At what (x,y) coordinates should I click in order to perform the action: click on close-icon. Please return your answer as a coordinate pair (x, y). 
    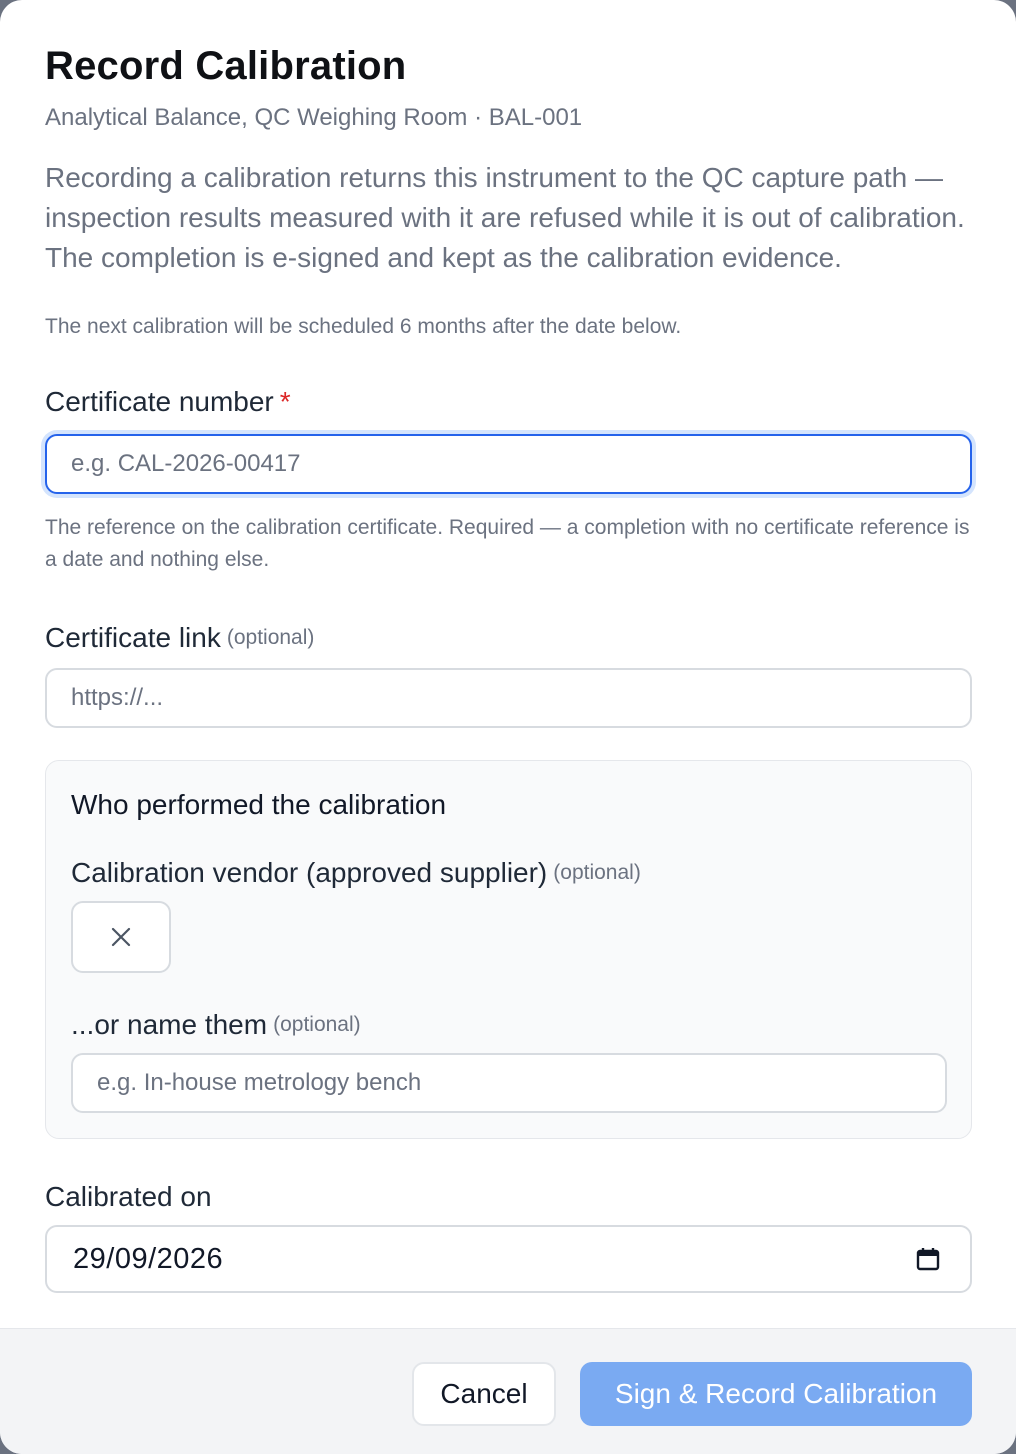
    Looking at the image, I should click on (121, 937).